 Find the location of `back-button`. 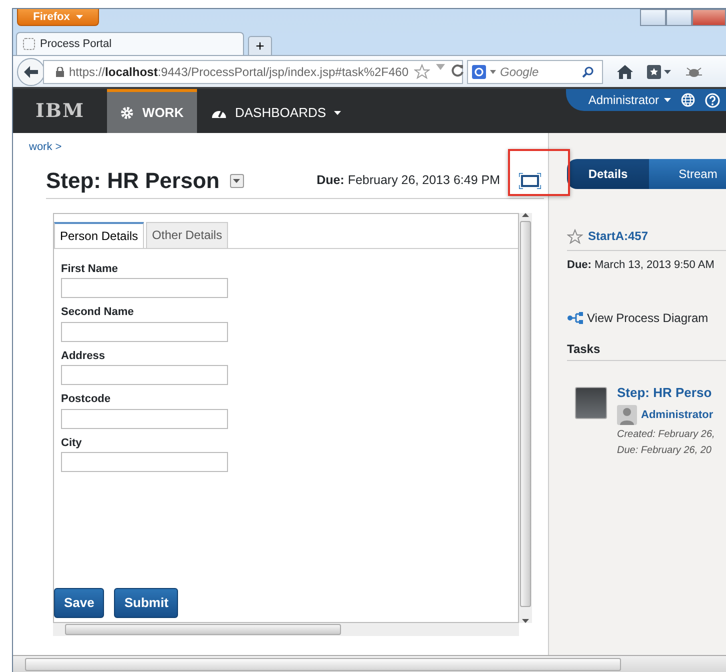

back-button is located at coordinates (31, 72).